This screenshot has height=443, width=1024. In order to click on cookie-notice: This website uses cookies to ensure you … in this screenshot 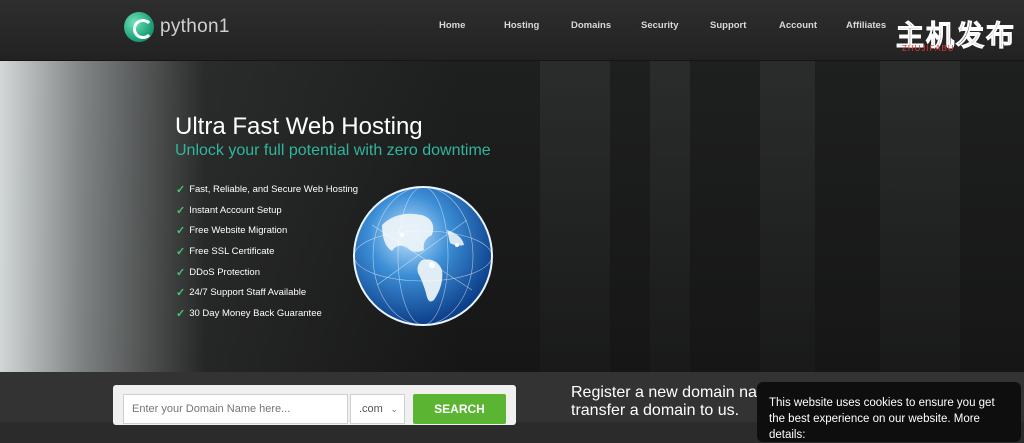, I will do `click(889, 412)`.